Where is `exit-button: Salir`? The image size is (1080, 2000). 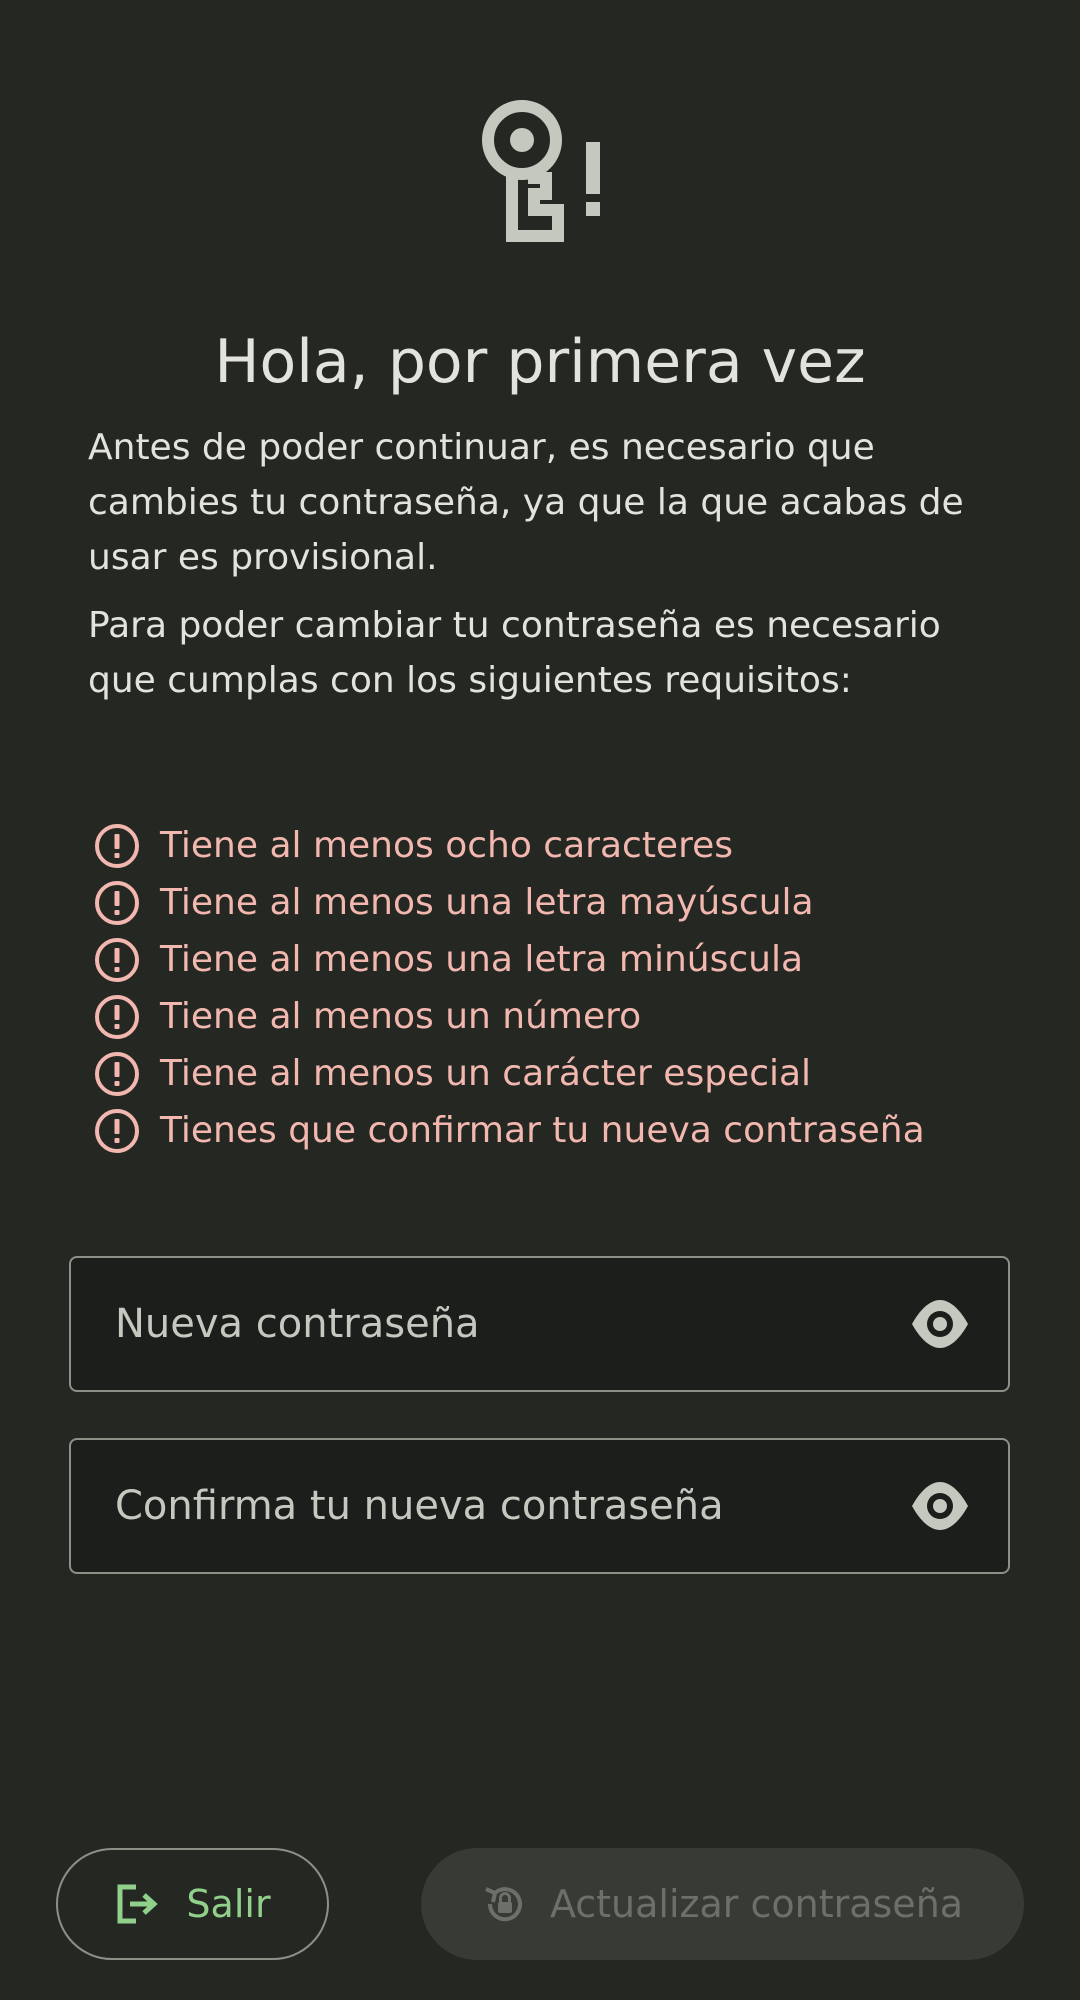
exit-button: Salir is located at coordinates (192, 1904).